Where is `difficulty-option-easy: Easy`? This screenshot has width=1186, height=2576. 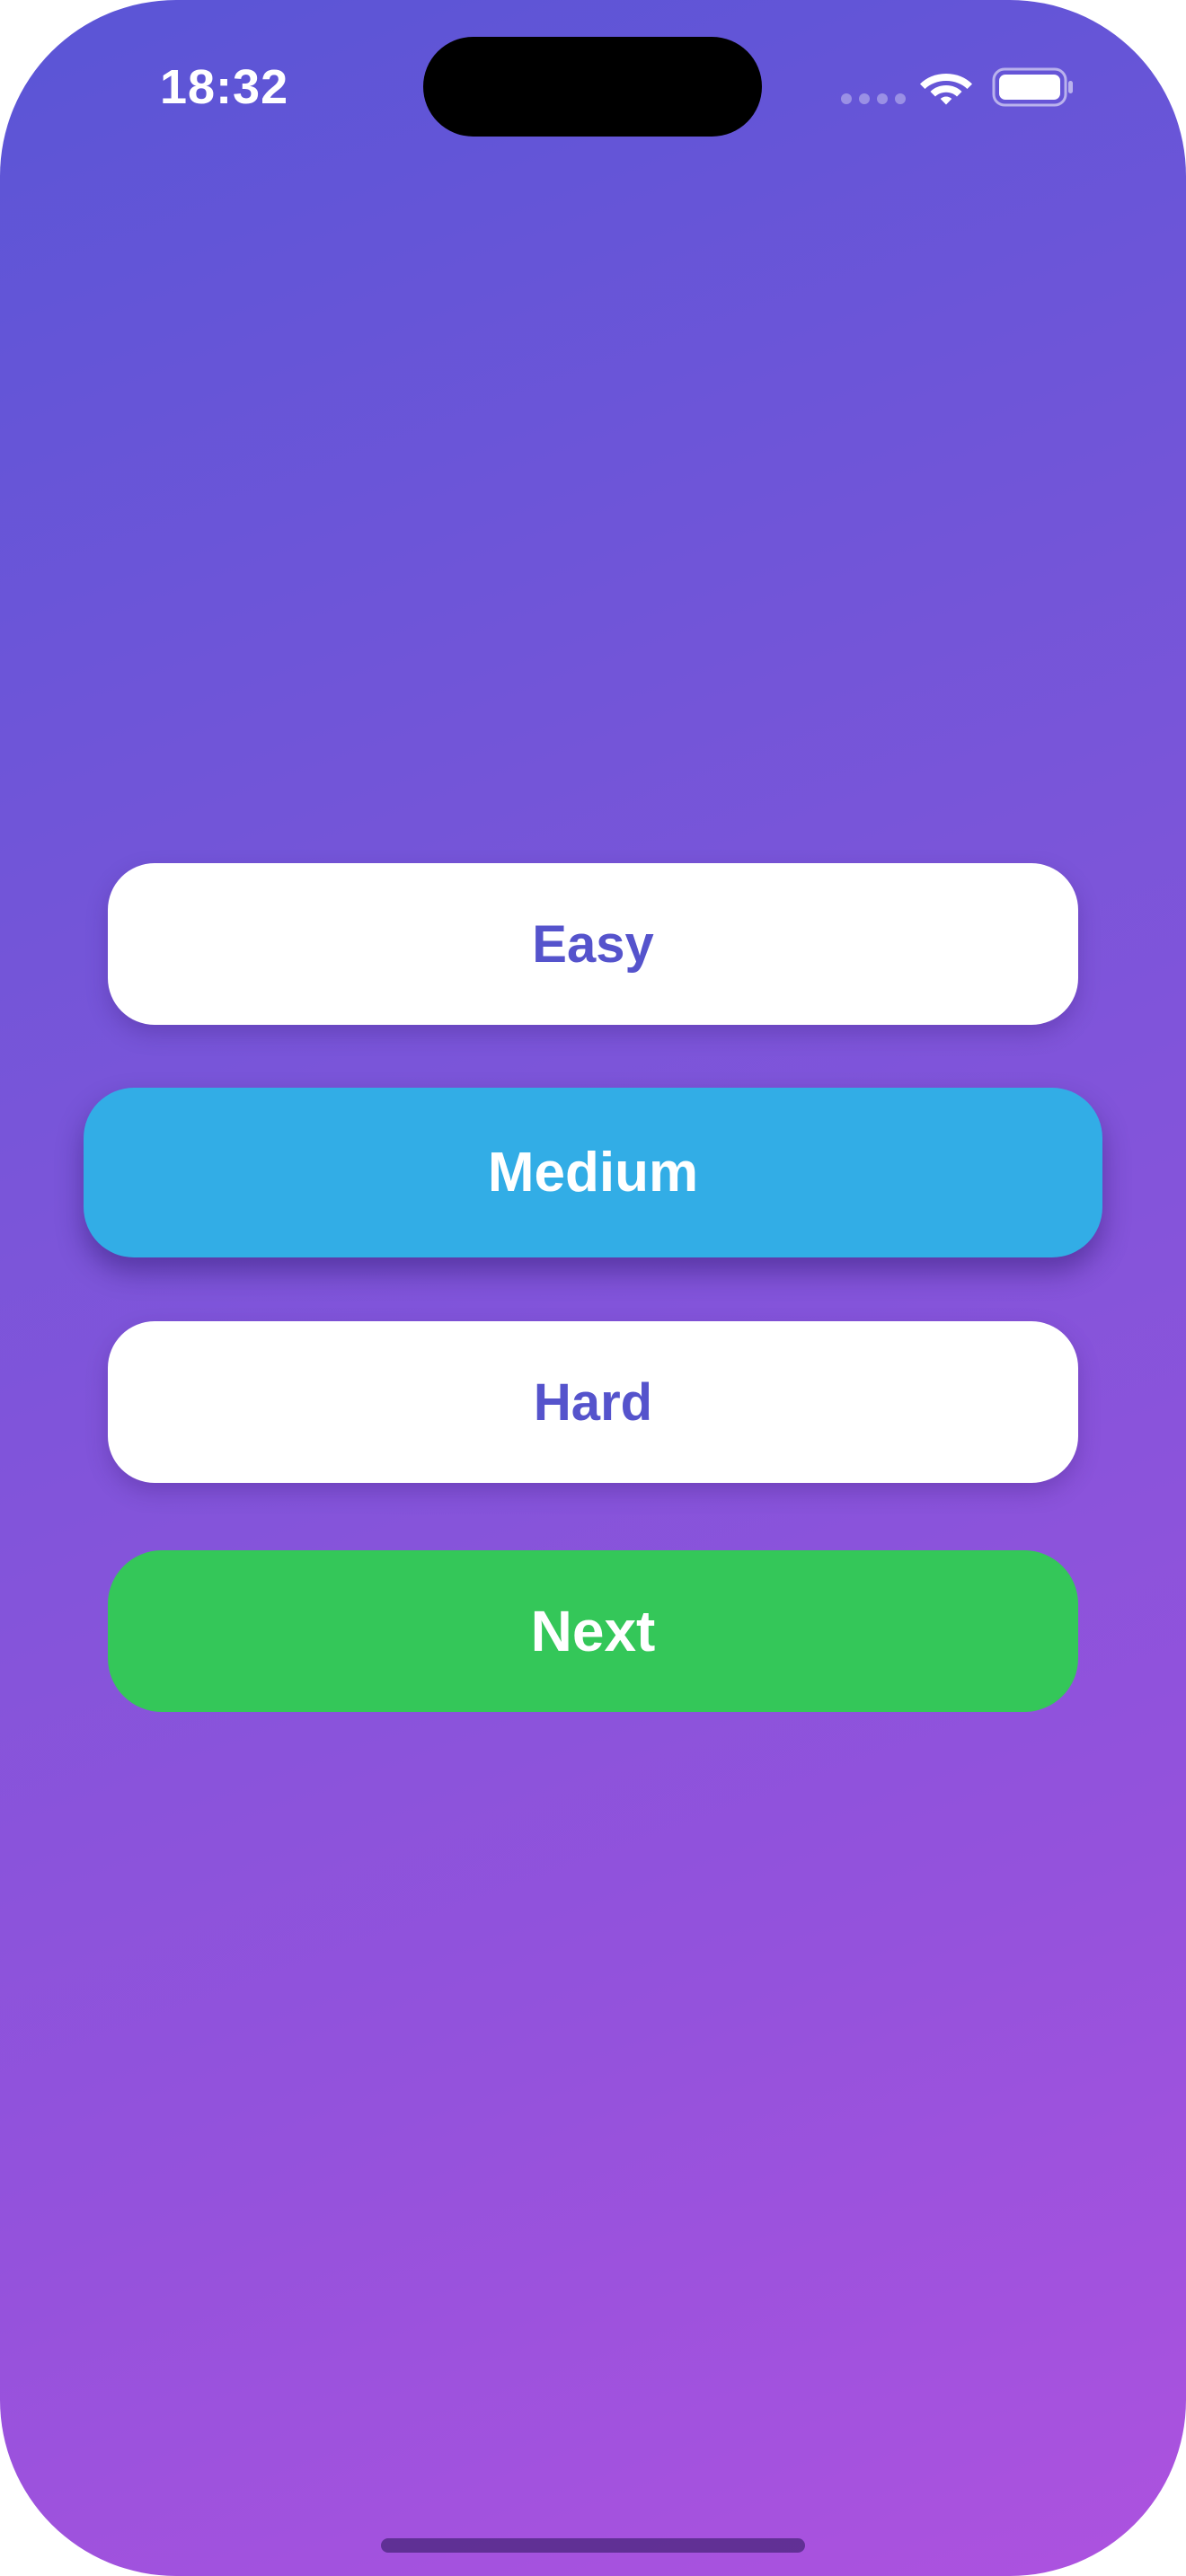 difficulty-option-easy: Easy is located at coordinates (593, 944).